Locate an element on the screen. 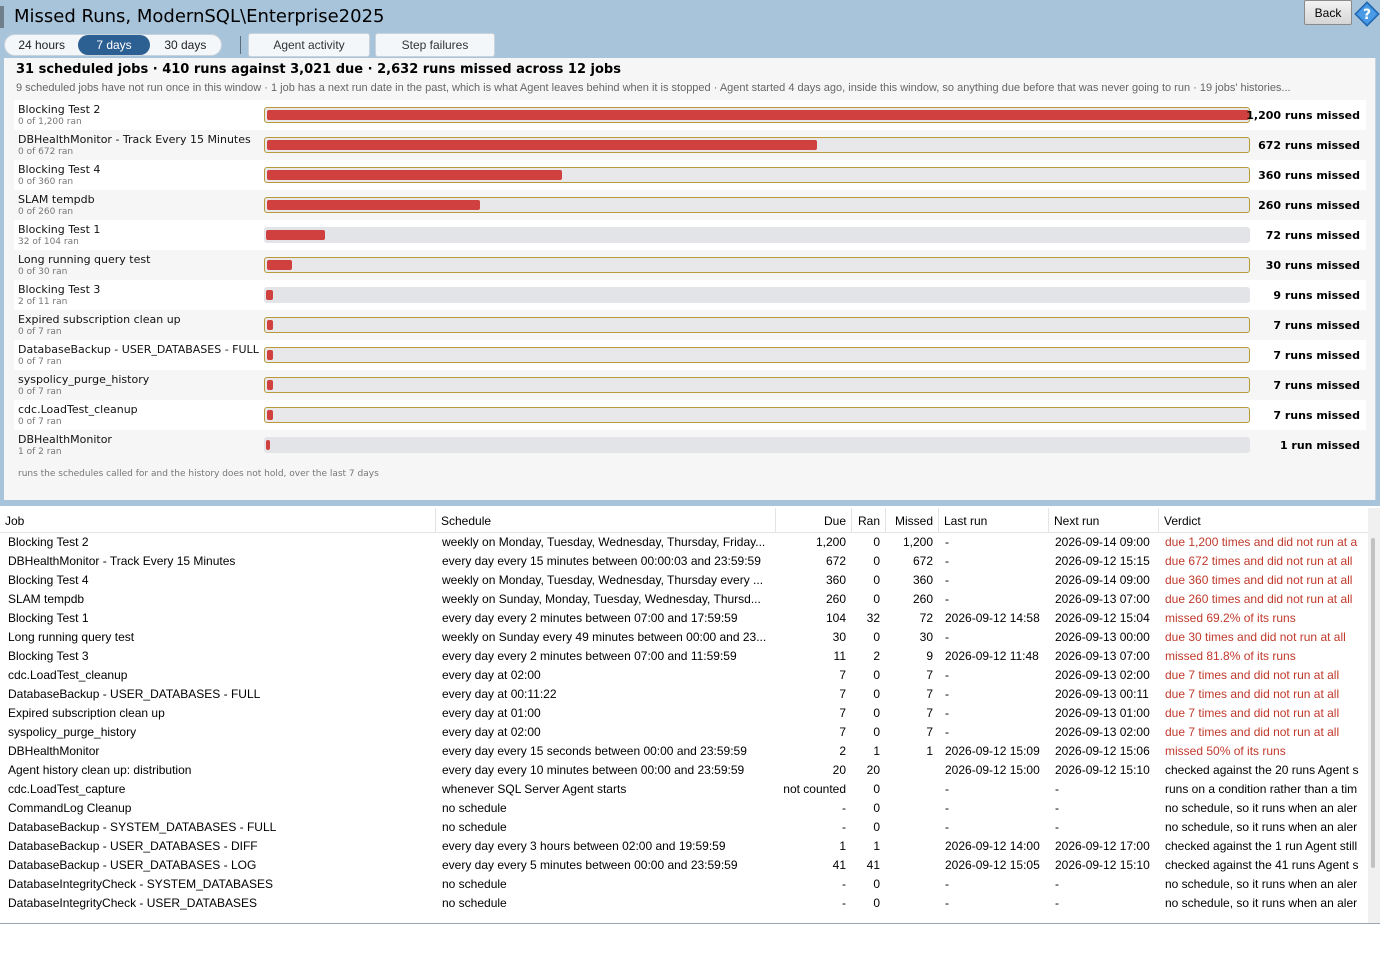 Image resolution: width=1380 pixels, height=976 pixels. scrollbar-thumb is located at coordinates (1373, 703).